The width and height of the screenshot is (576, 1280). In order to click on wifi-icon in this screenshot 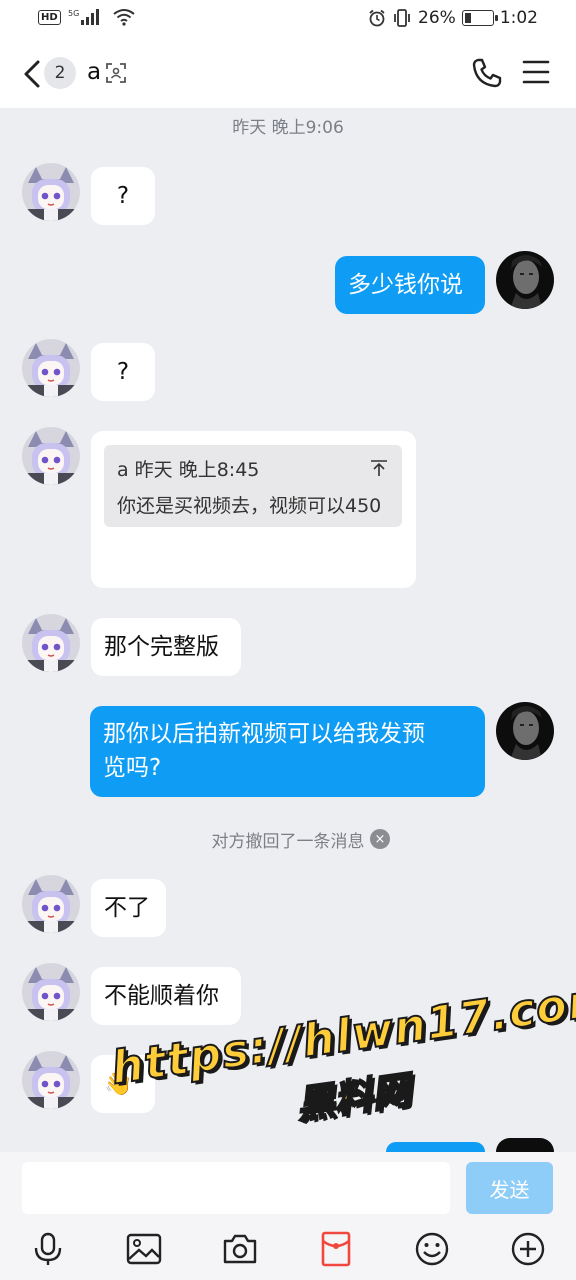, I will do `click(124, 17)`.